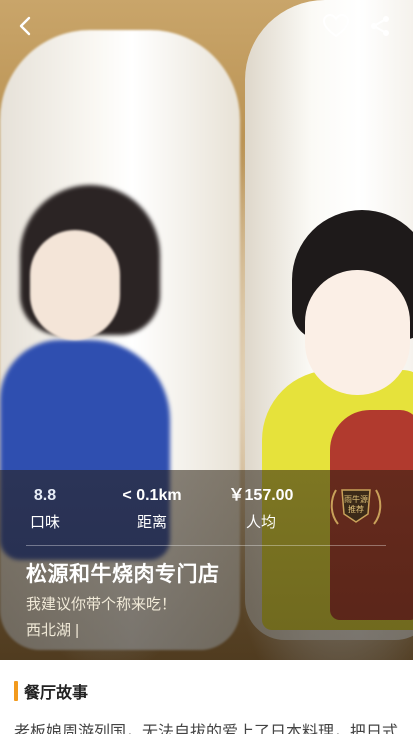 Image resolution: width=413 pixels, height=734 pixels. What do you see at coordinates (356, 499) in the screenshot?
I see `svg-text: 雨牛源` at bounding box center [356, 499].